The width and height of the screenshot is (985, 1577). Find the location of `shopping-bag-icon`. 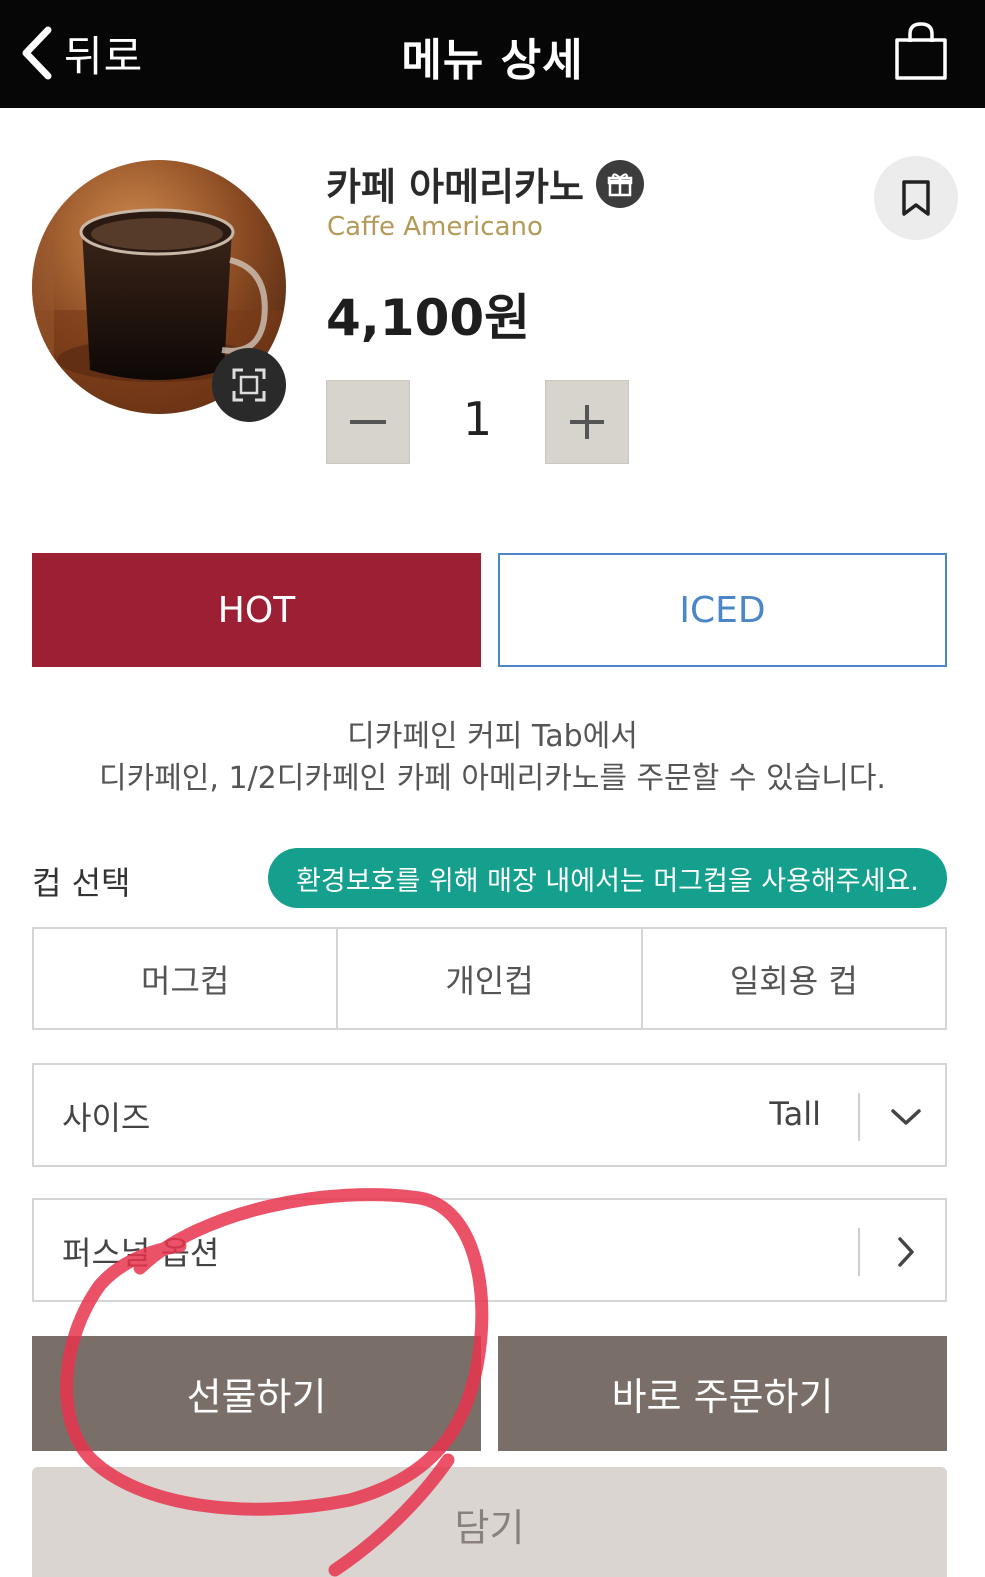

shopping-bag-icon is located at coordinates (921, 51).